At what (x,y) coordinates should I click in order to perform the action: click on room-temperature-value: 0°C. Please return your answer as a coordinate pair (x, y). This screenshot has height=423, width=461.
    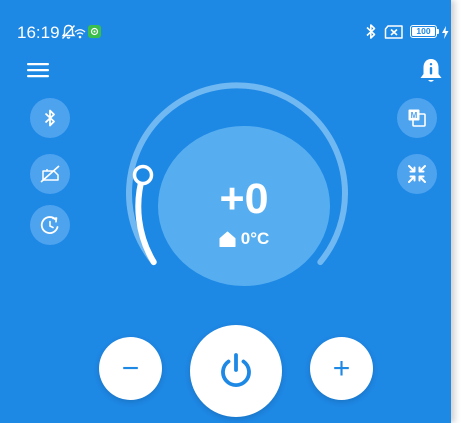
    Looking at the image, I should click on (255, 238).